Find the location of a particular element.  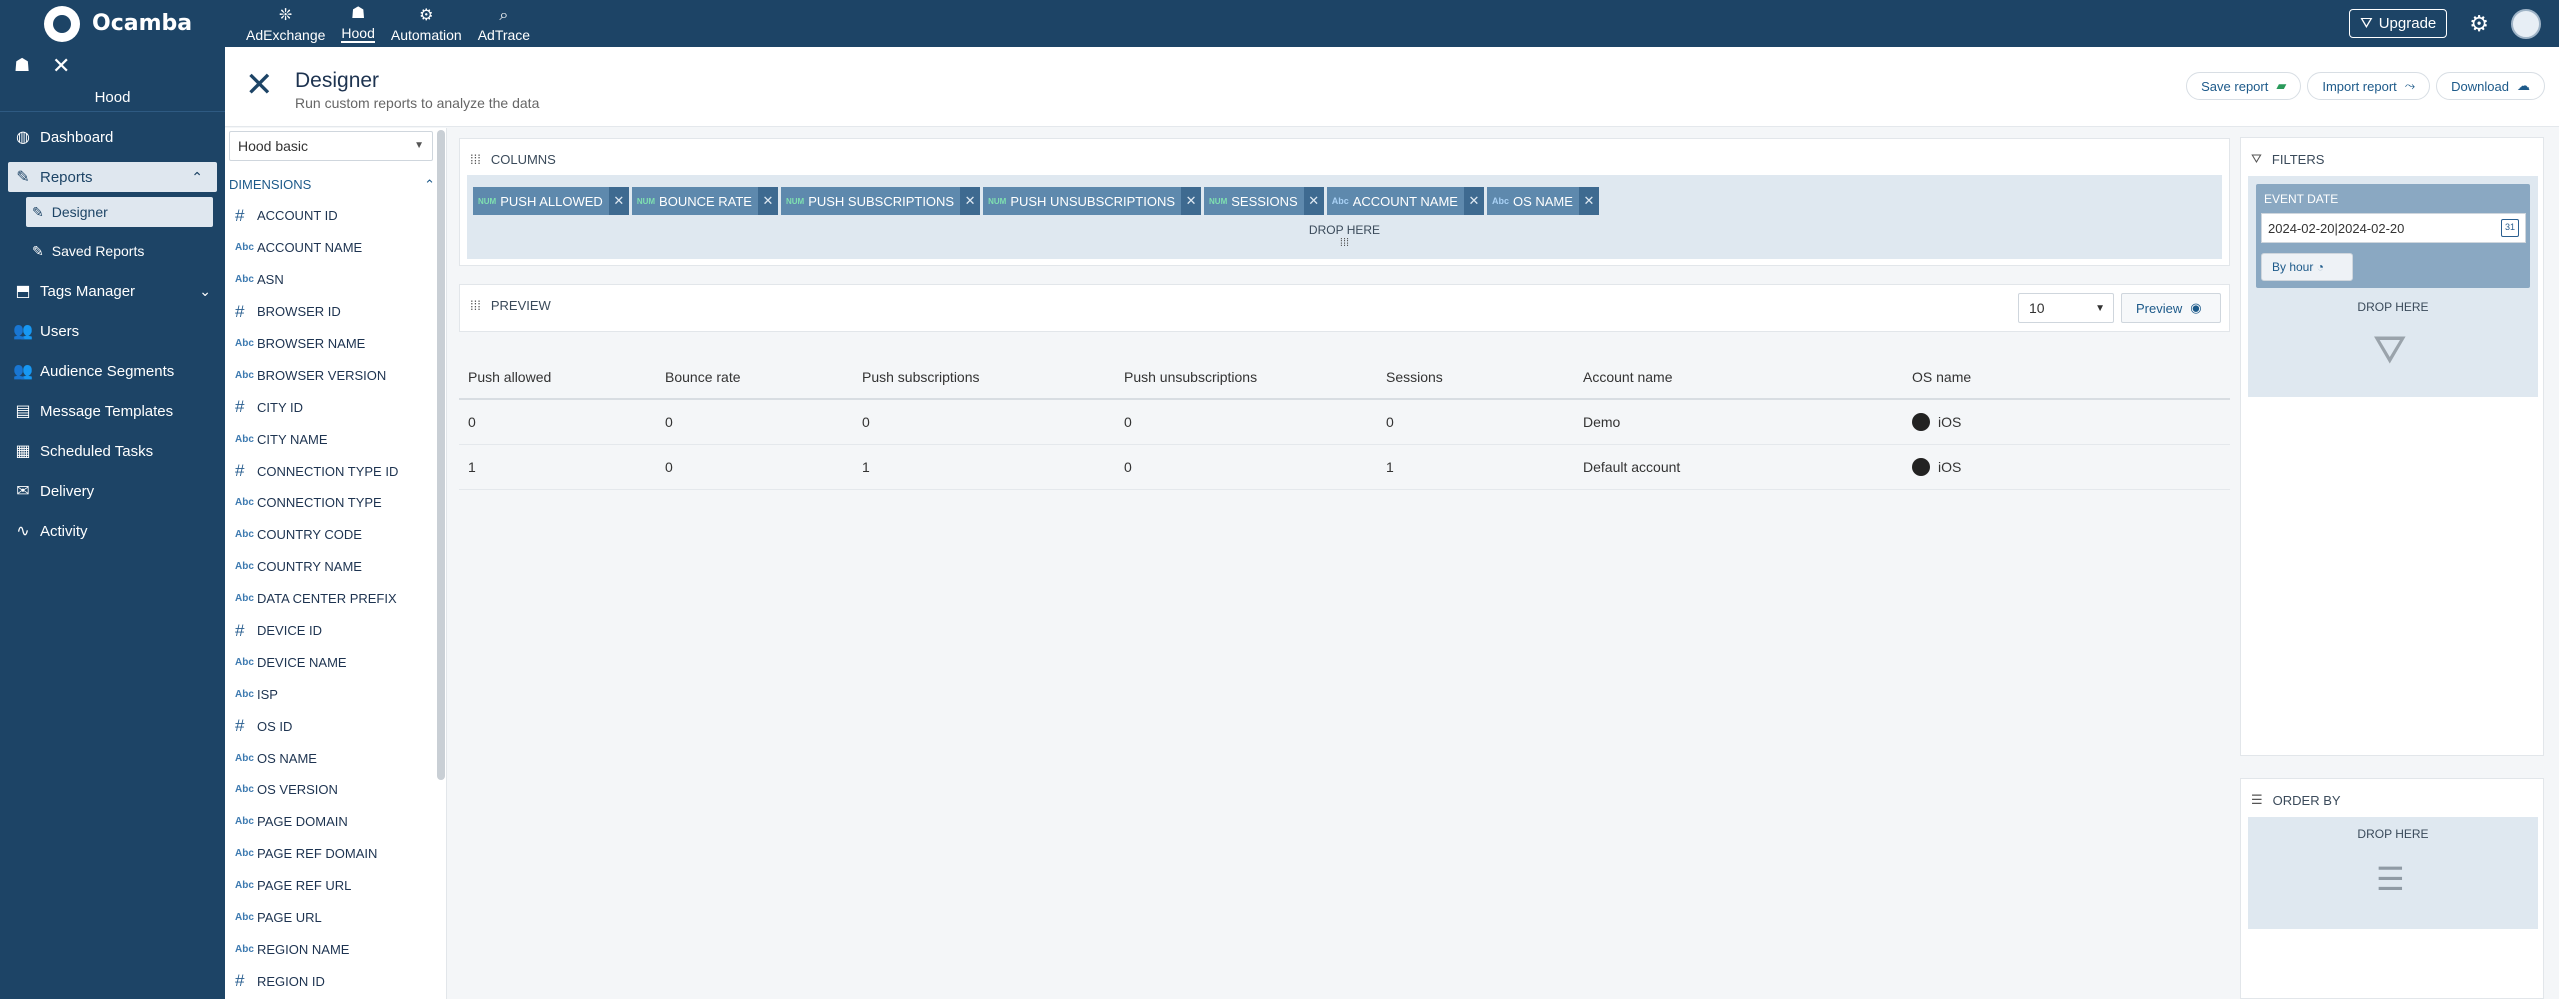

dimension-item: Abc DEVICE NAME is located at coordinates (335, 662).